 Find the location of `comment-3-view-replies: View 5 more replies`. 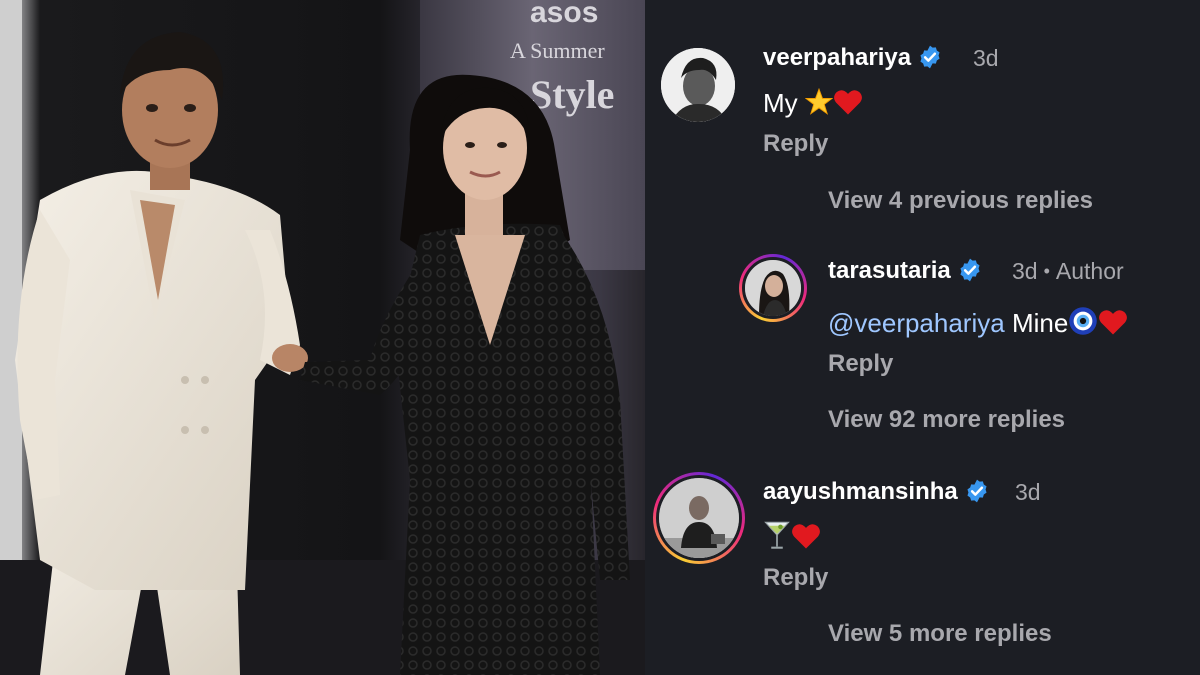

comment-3-view-replies: View 5 more replies is located at coordinates (940, 634).